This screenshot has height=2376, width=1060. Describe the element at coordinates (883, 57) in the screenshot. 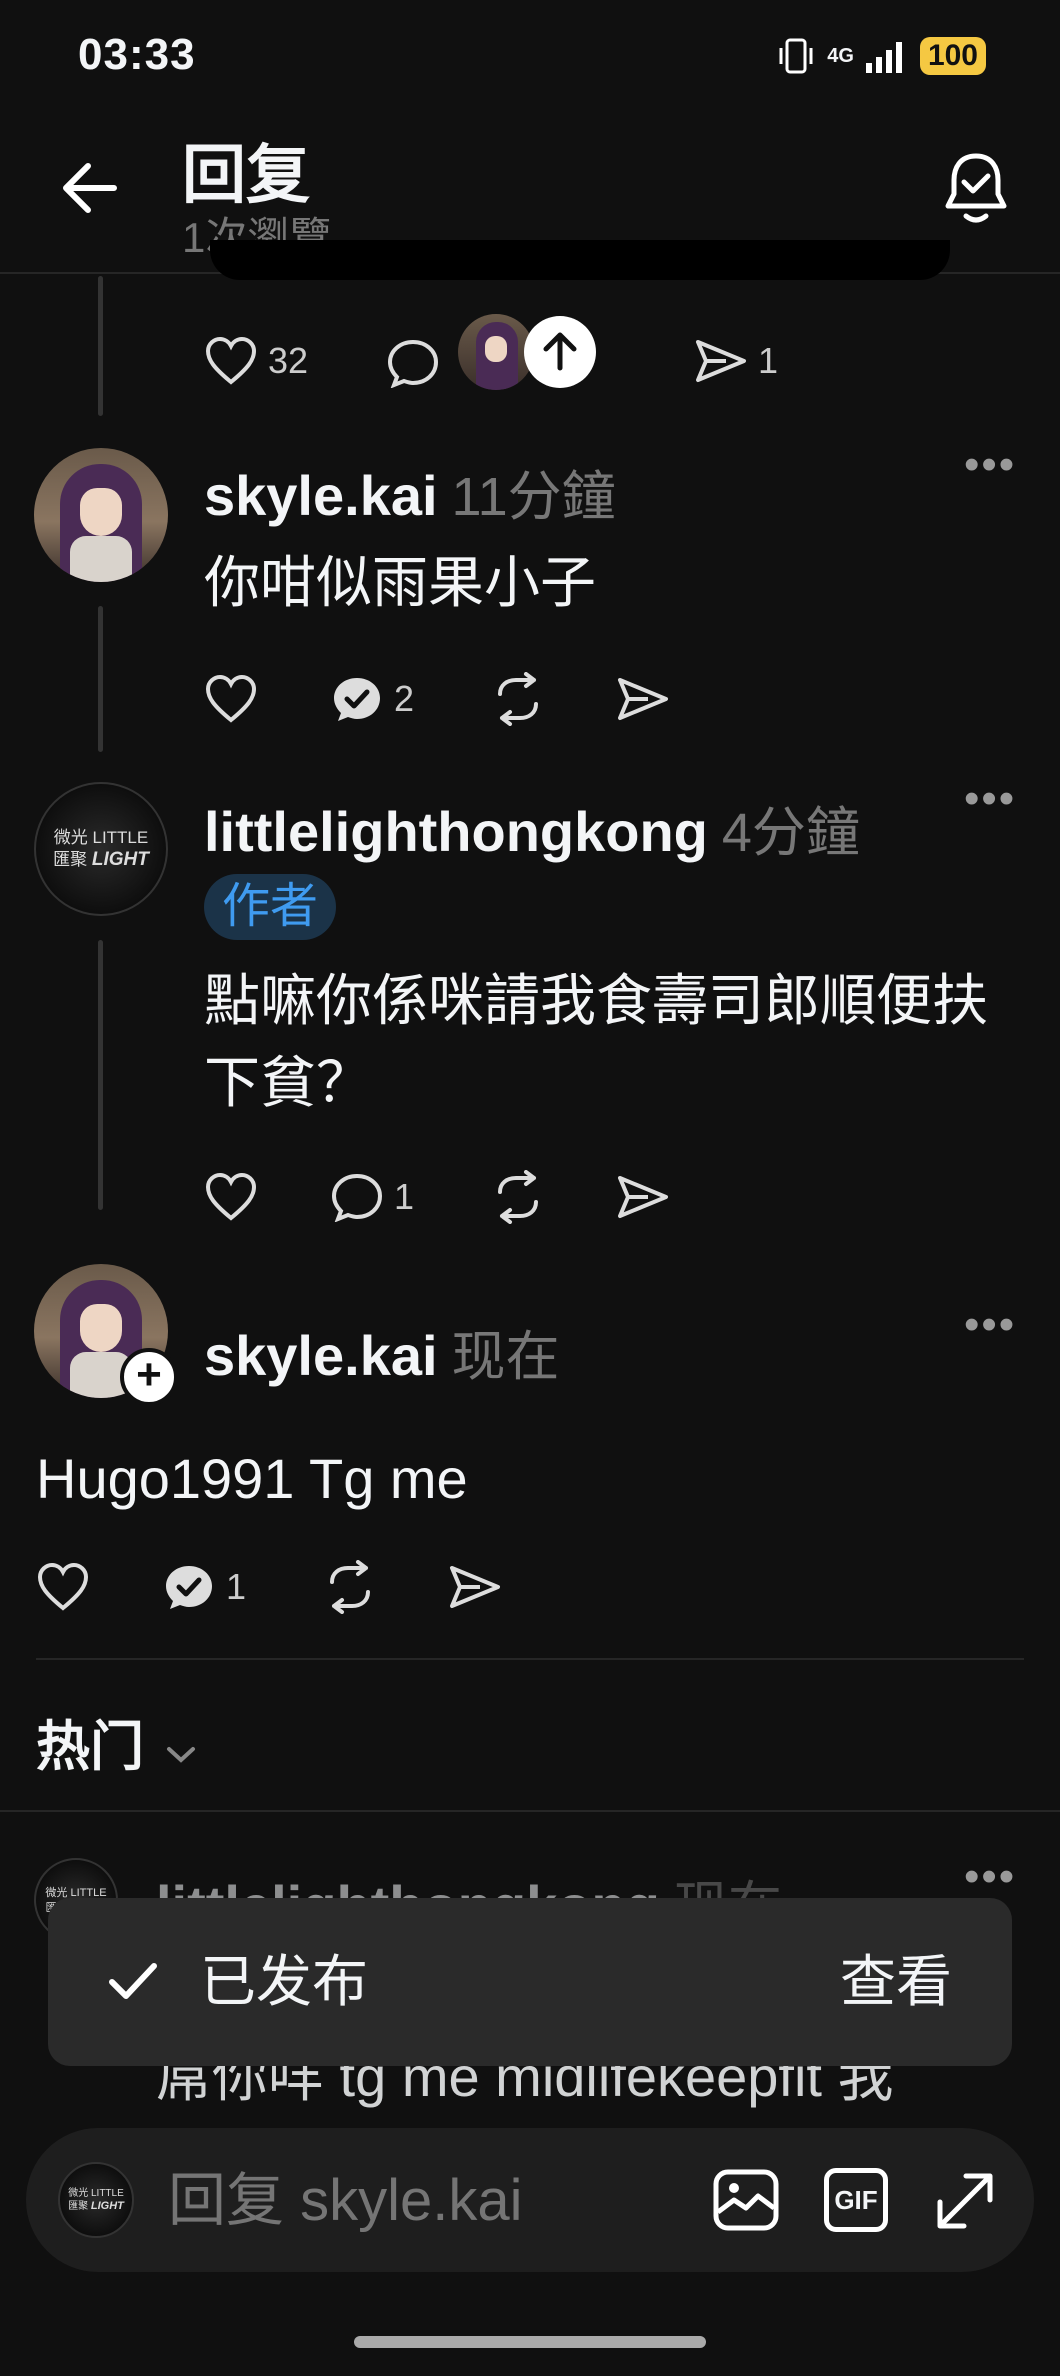

I see `signal-icon` at that location.